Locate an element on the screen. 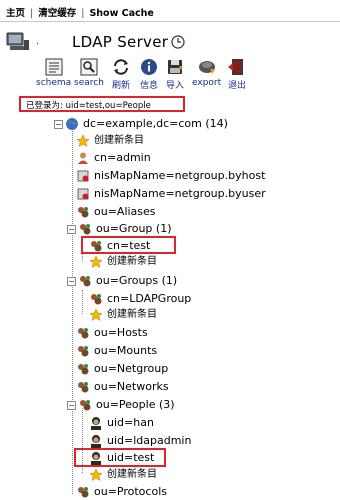 Image resolution: width=340 pixels, height=500 pixels. root-collapse-toggle: − is located at coordinates (58, 124).